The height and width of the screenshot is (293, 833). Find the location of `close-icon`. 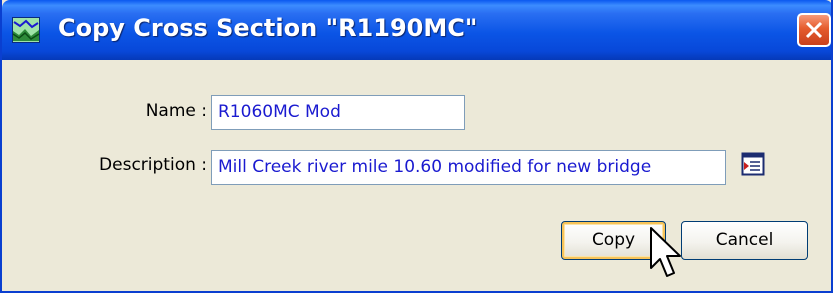

close-icon is located at coordinates (814, 30).